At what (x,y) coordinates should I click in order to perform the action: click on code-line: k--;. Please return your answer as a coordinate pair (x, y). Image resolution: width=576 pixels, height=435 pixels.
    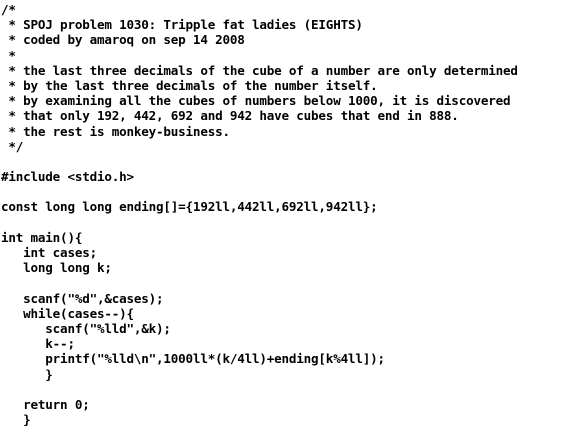
    Looking at the image, I should click on (38, 344).